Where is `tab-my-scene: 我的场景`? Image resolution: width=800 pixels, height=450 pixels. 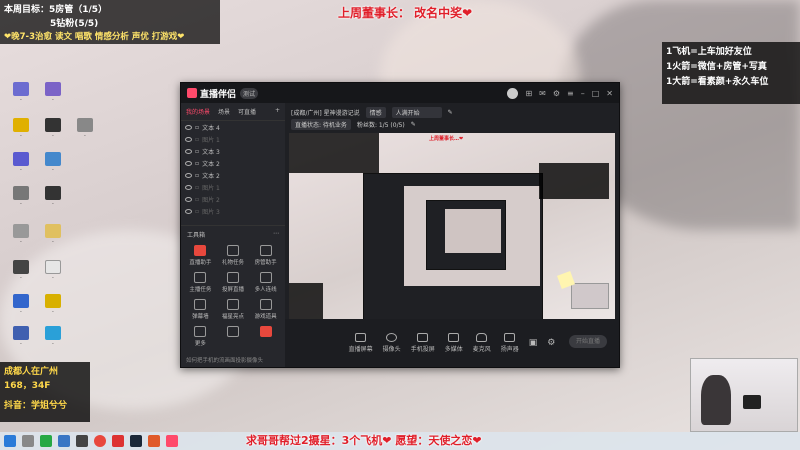 tab-my-scene: 我的场景 is located at coordinates (198, 111).